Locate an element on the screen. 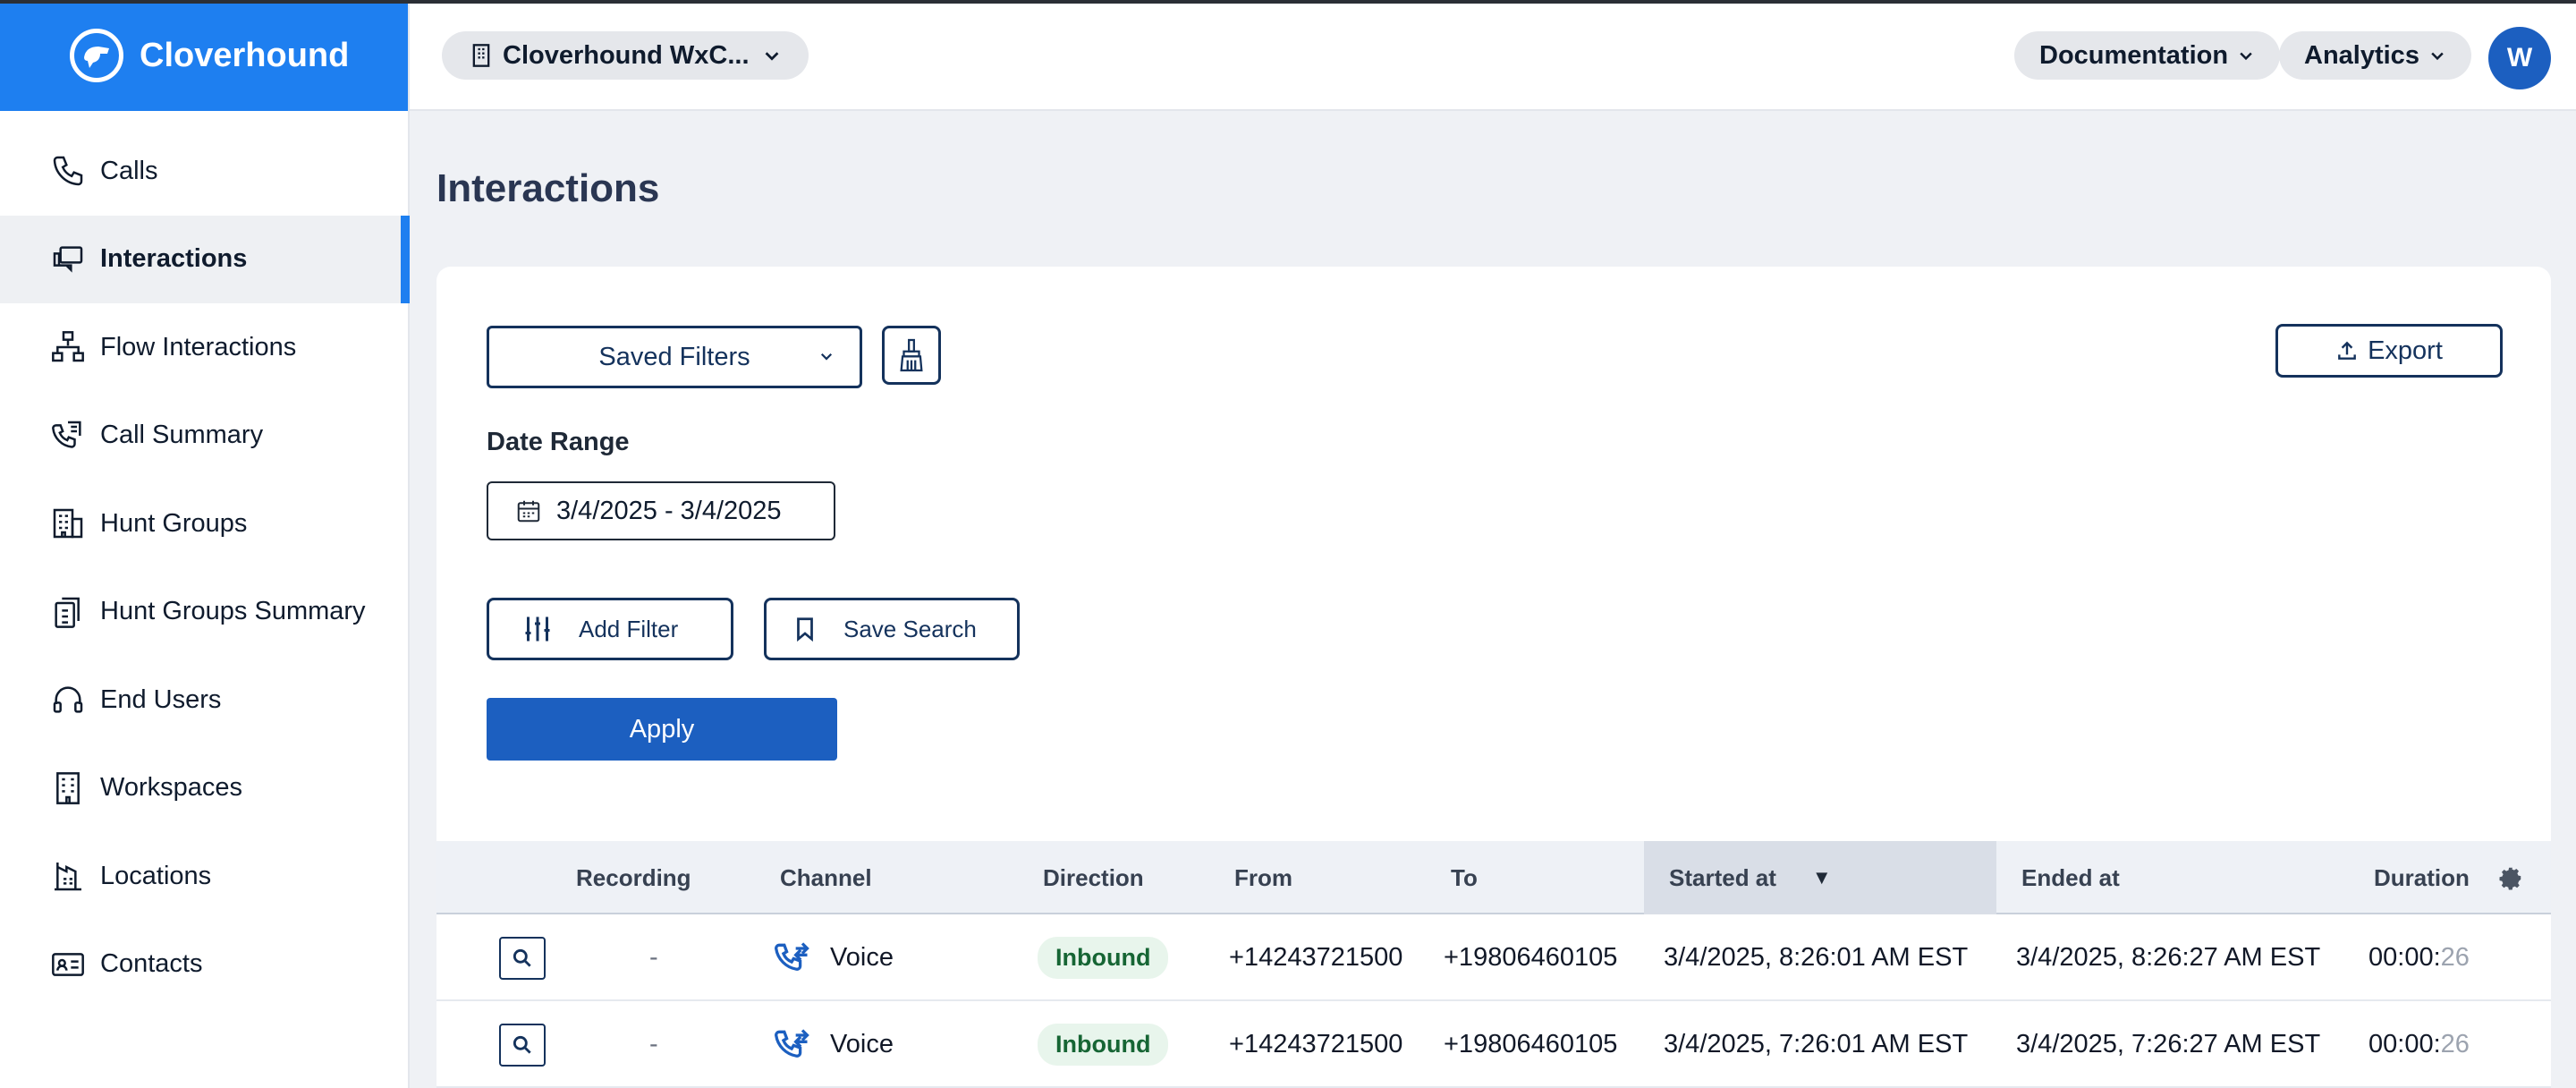 The image size is (2576, 1088). sidebar-item-hunt-groups-summary: Hunt Groups Summary is located at coordinates (204, 613).